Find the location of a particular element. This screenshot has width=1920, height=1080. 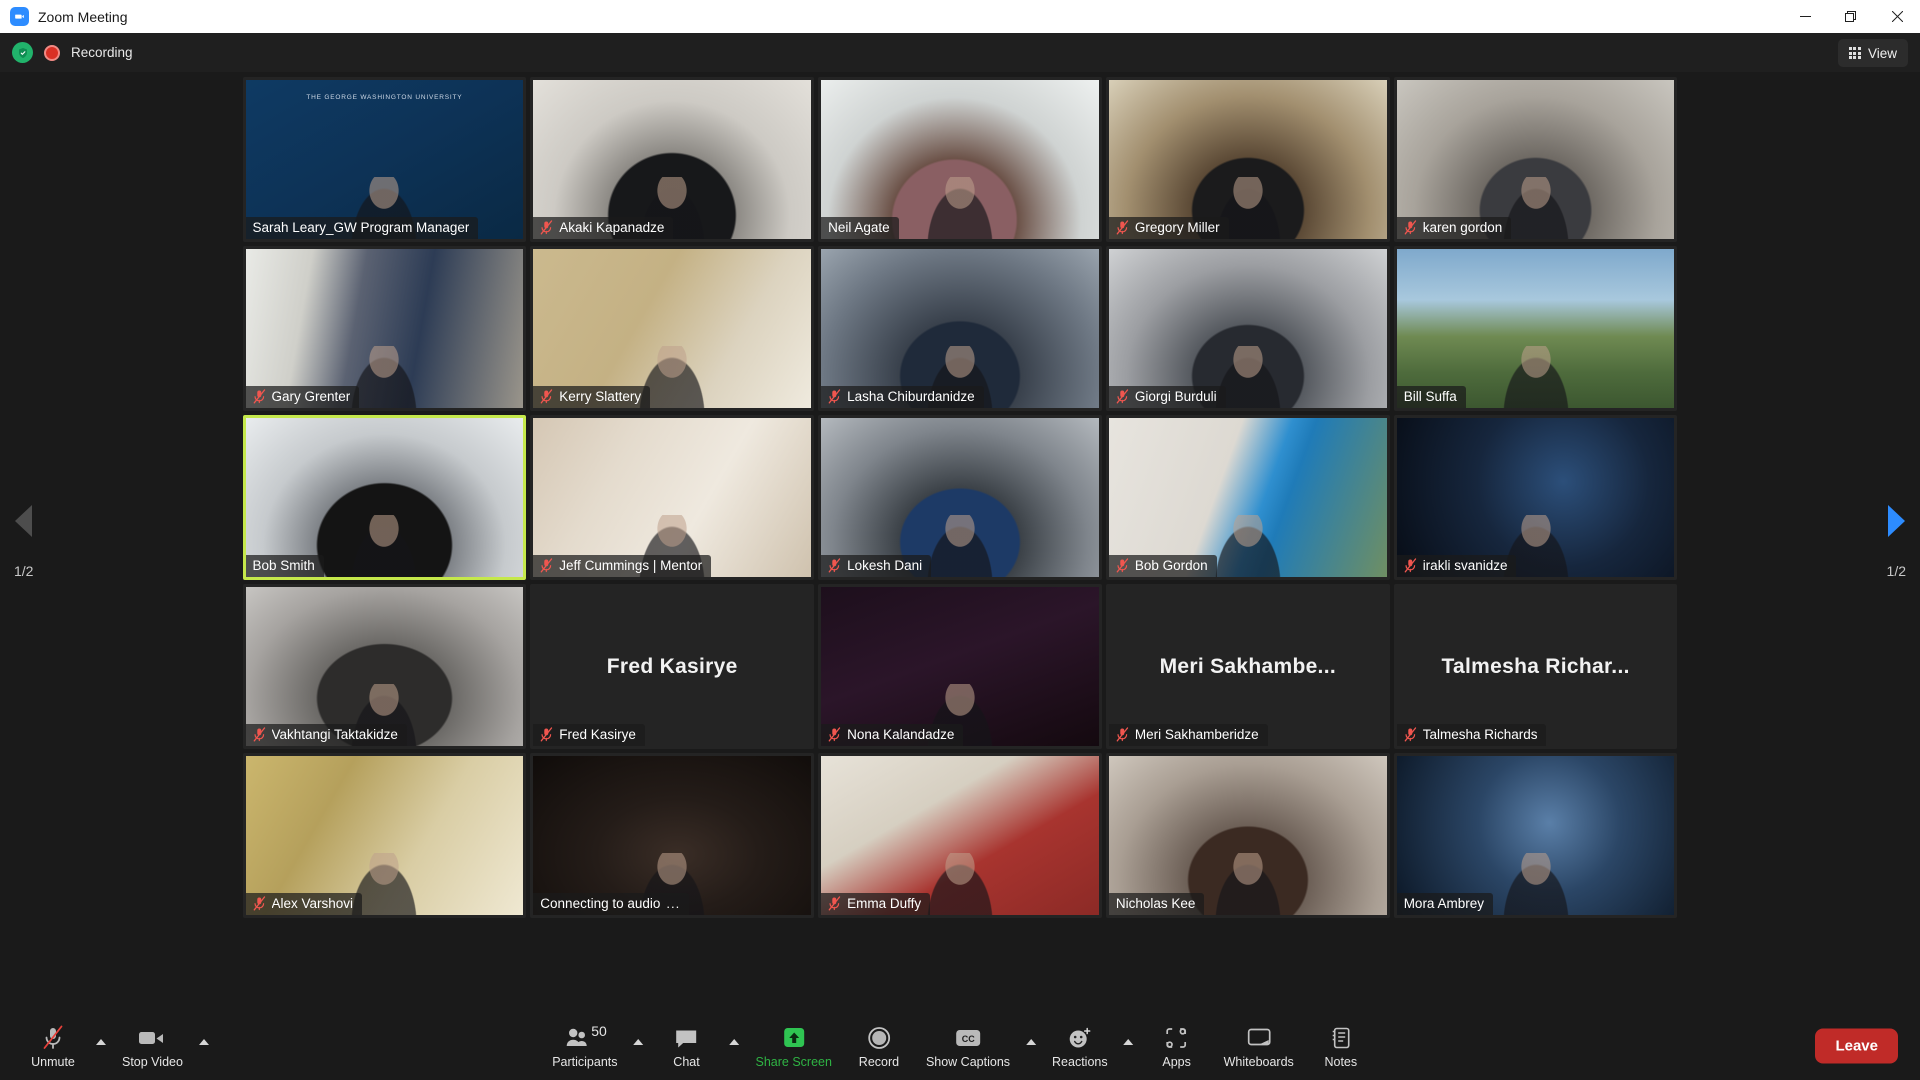

participant-name: Emma Duffy is located at coordinates (884, 903).